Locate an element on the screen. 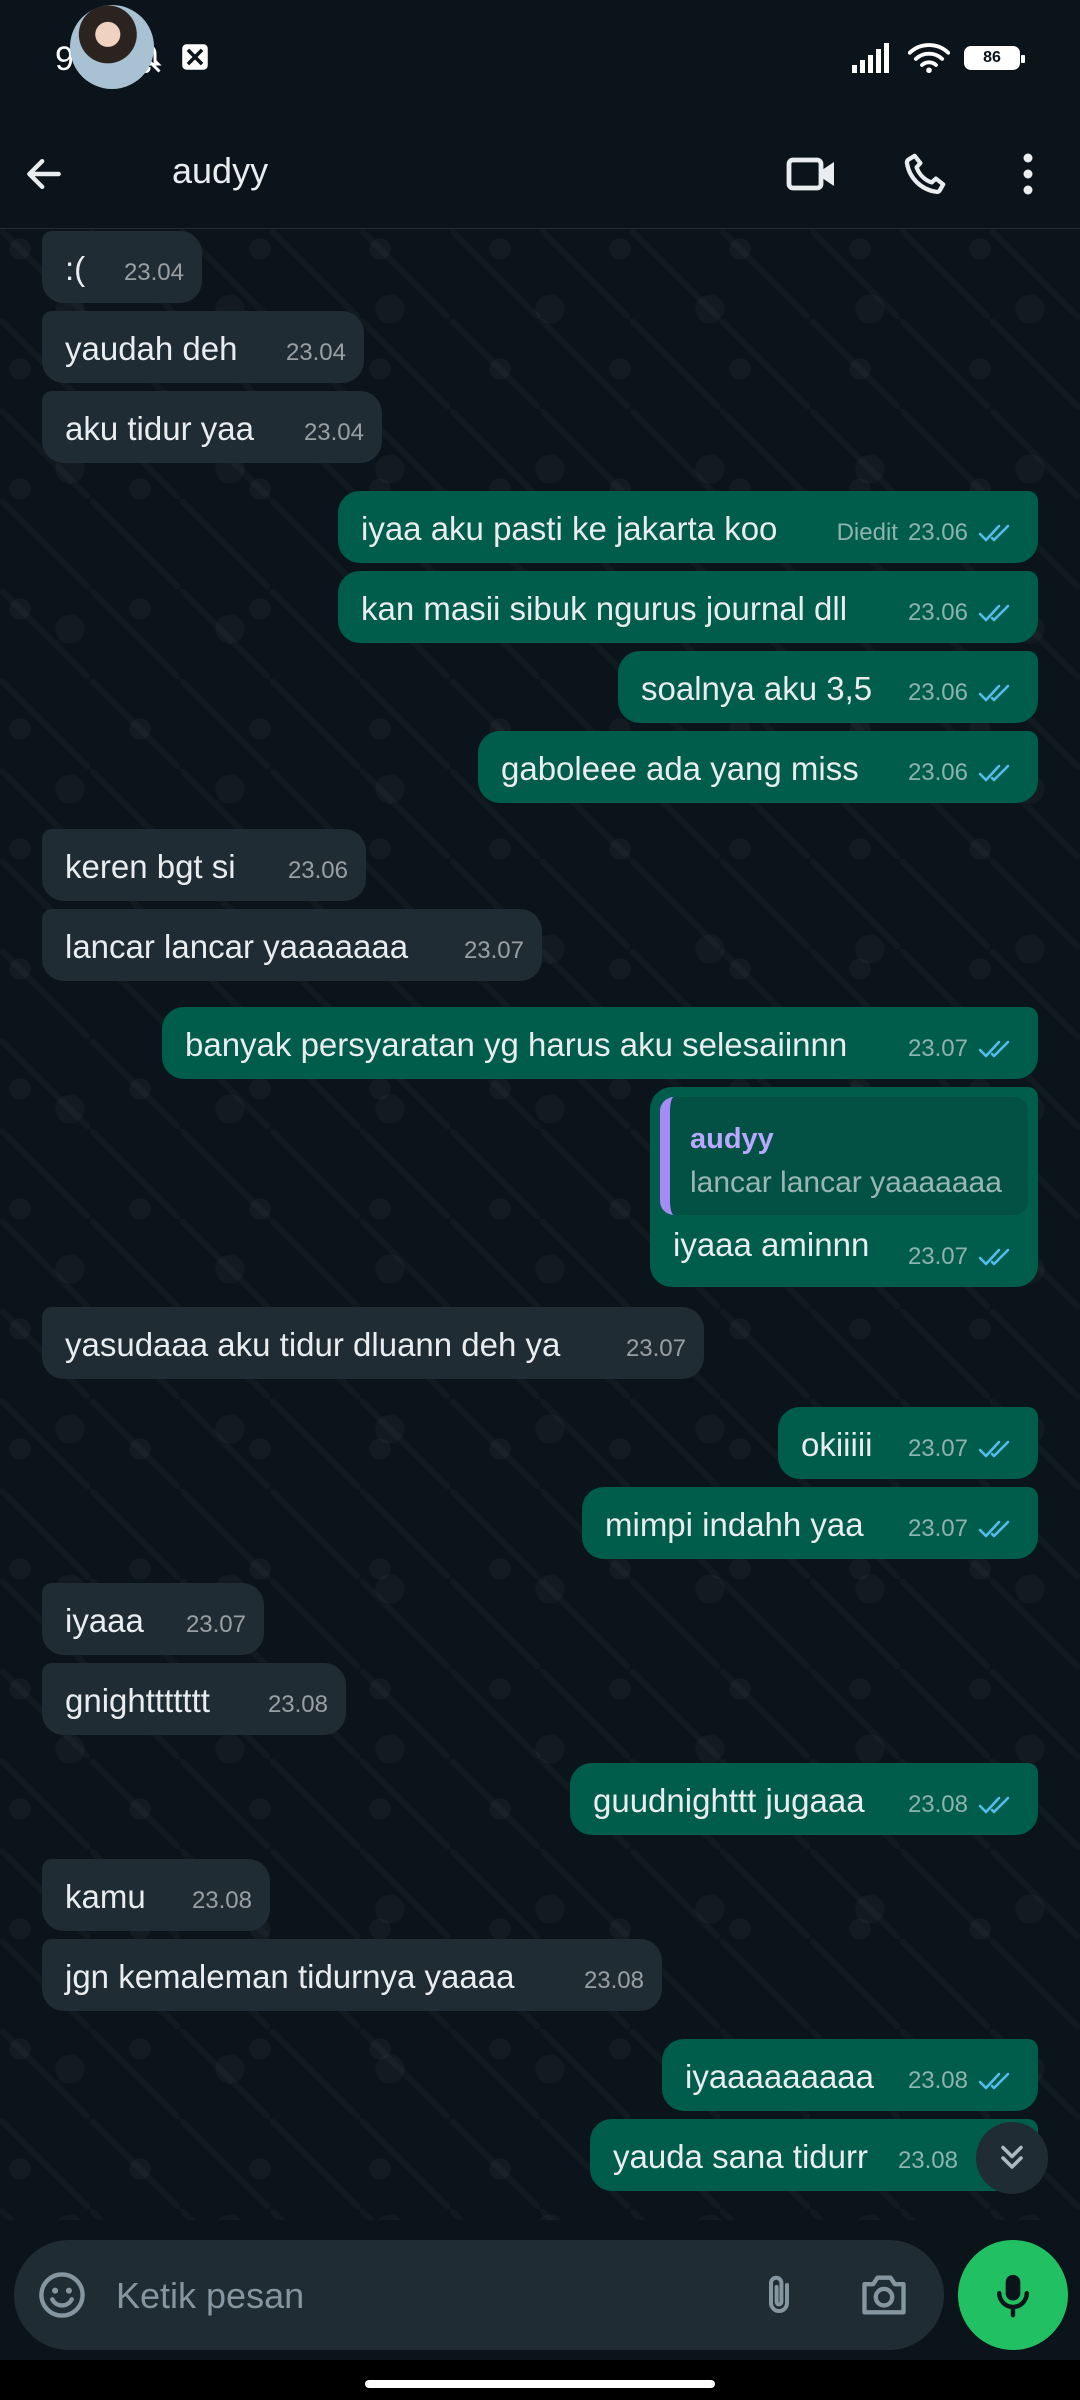 This screenshot has height=2400, width=1080. contact-name: audyy is located at coordinates (220, 171).